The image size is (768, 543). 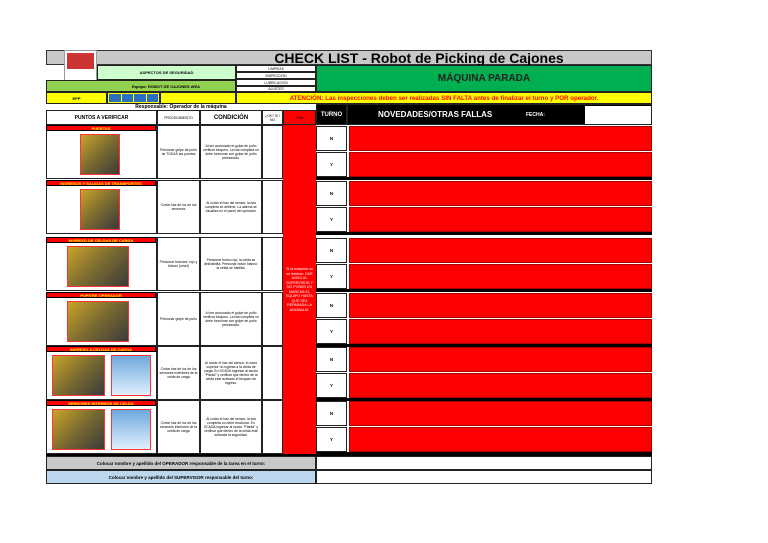 What do you see at coordinates (115, 98) in the screenshot?
I see `helmet-icon` at bounding box center [115, 98].